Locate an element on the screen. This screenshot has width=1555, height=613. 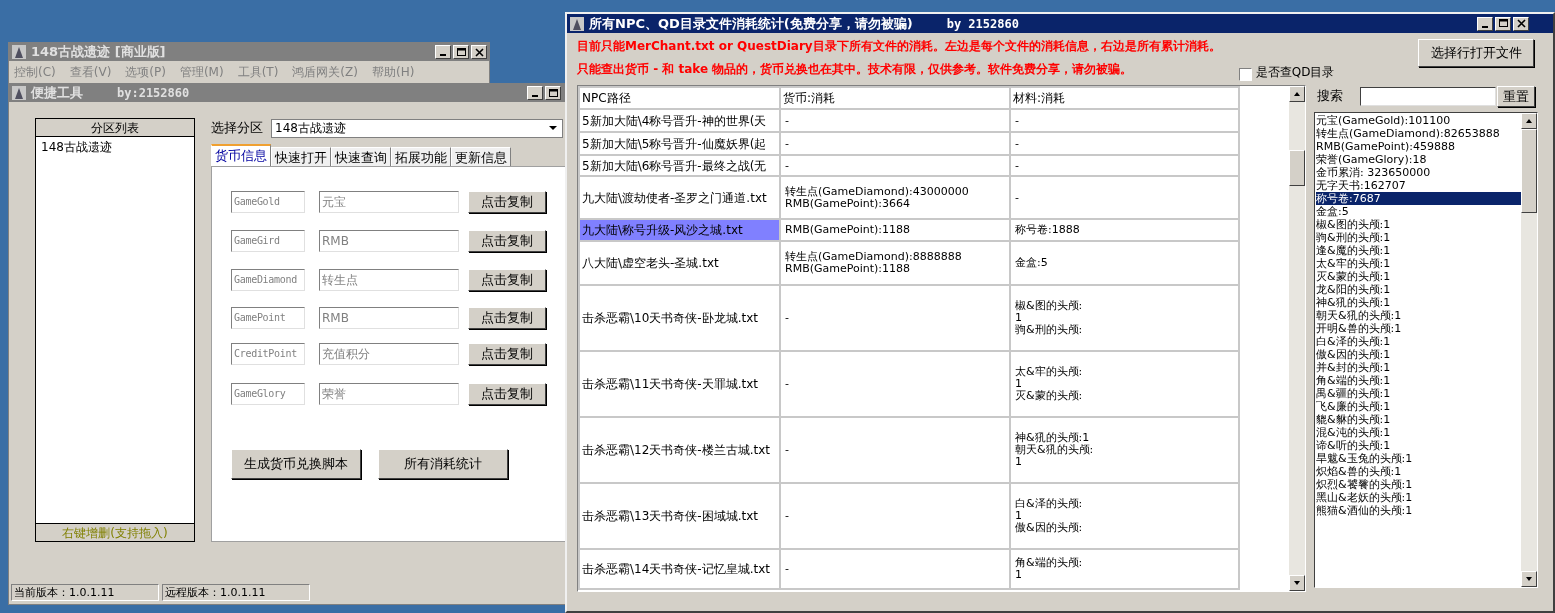
list-item: 炽烈&饕餮的头颅:1 is located at coordinates (1418, 484).